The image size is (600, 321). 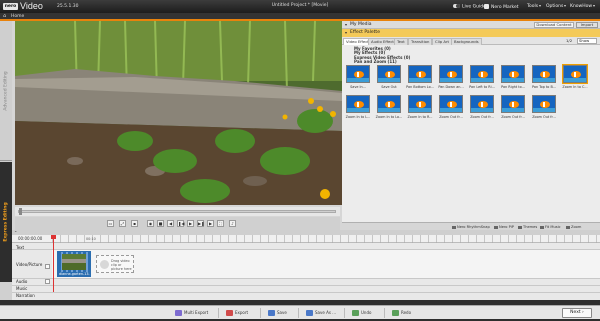 What do you see at coordinates (583, 7) in the screenshot?
I see `menu-knowhow: KnowHow` at bounding box center [583, 7].